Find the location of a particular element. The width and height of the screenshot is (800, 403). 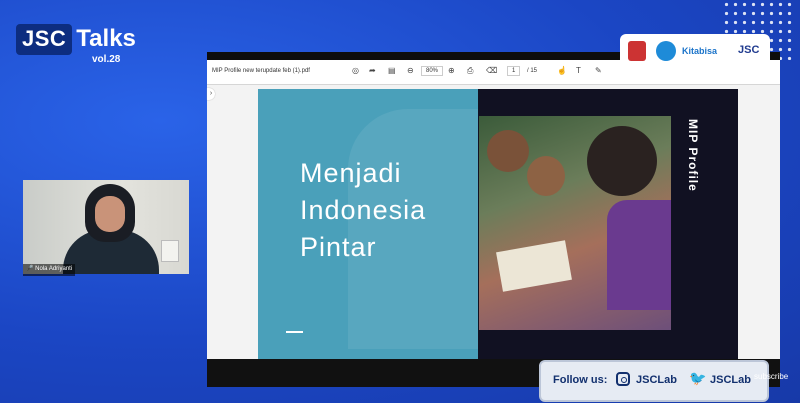

partner-logos: Kitabisa JSC is located at coordinates (695, 51).